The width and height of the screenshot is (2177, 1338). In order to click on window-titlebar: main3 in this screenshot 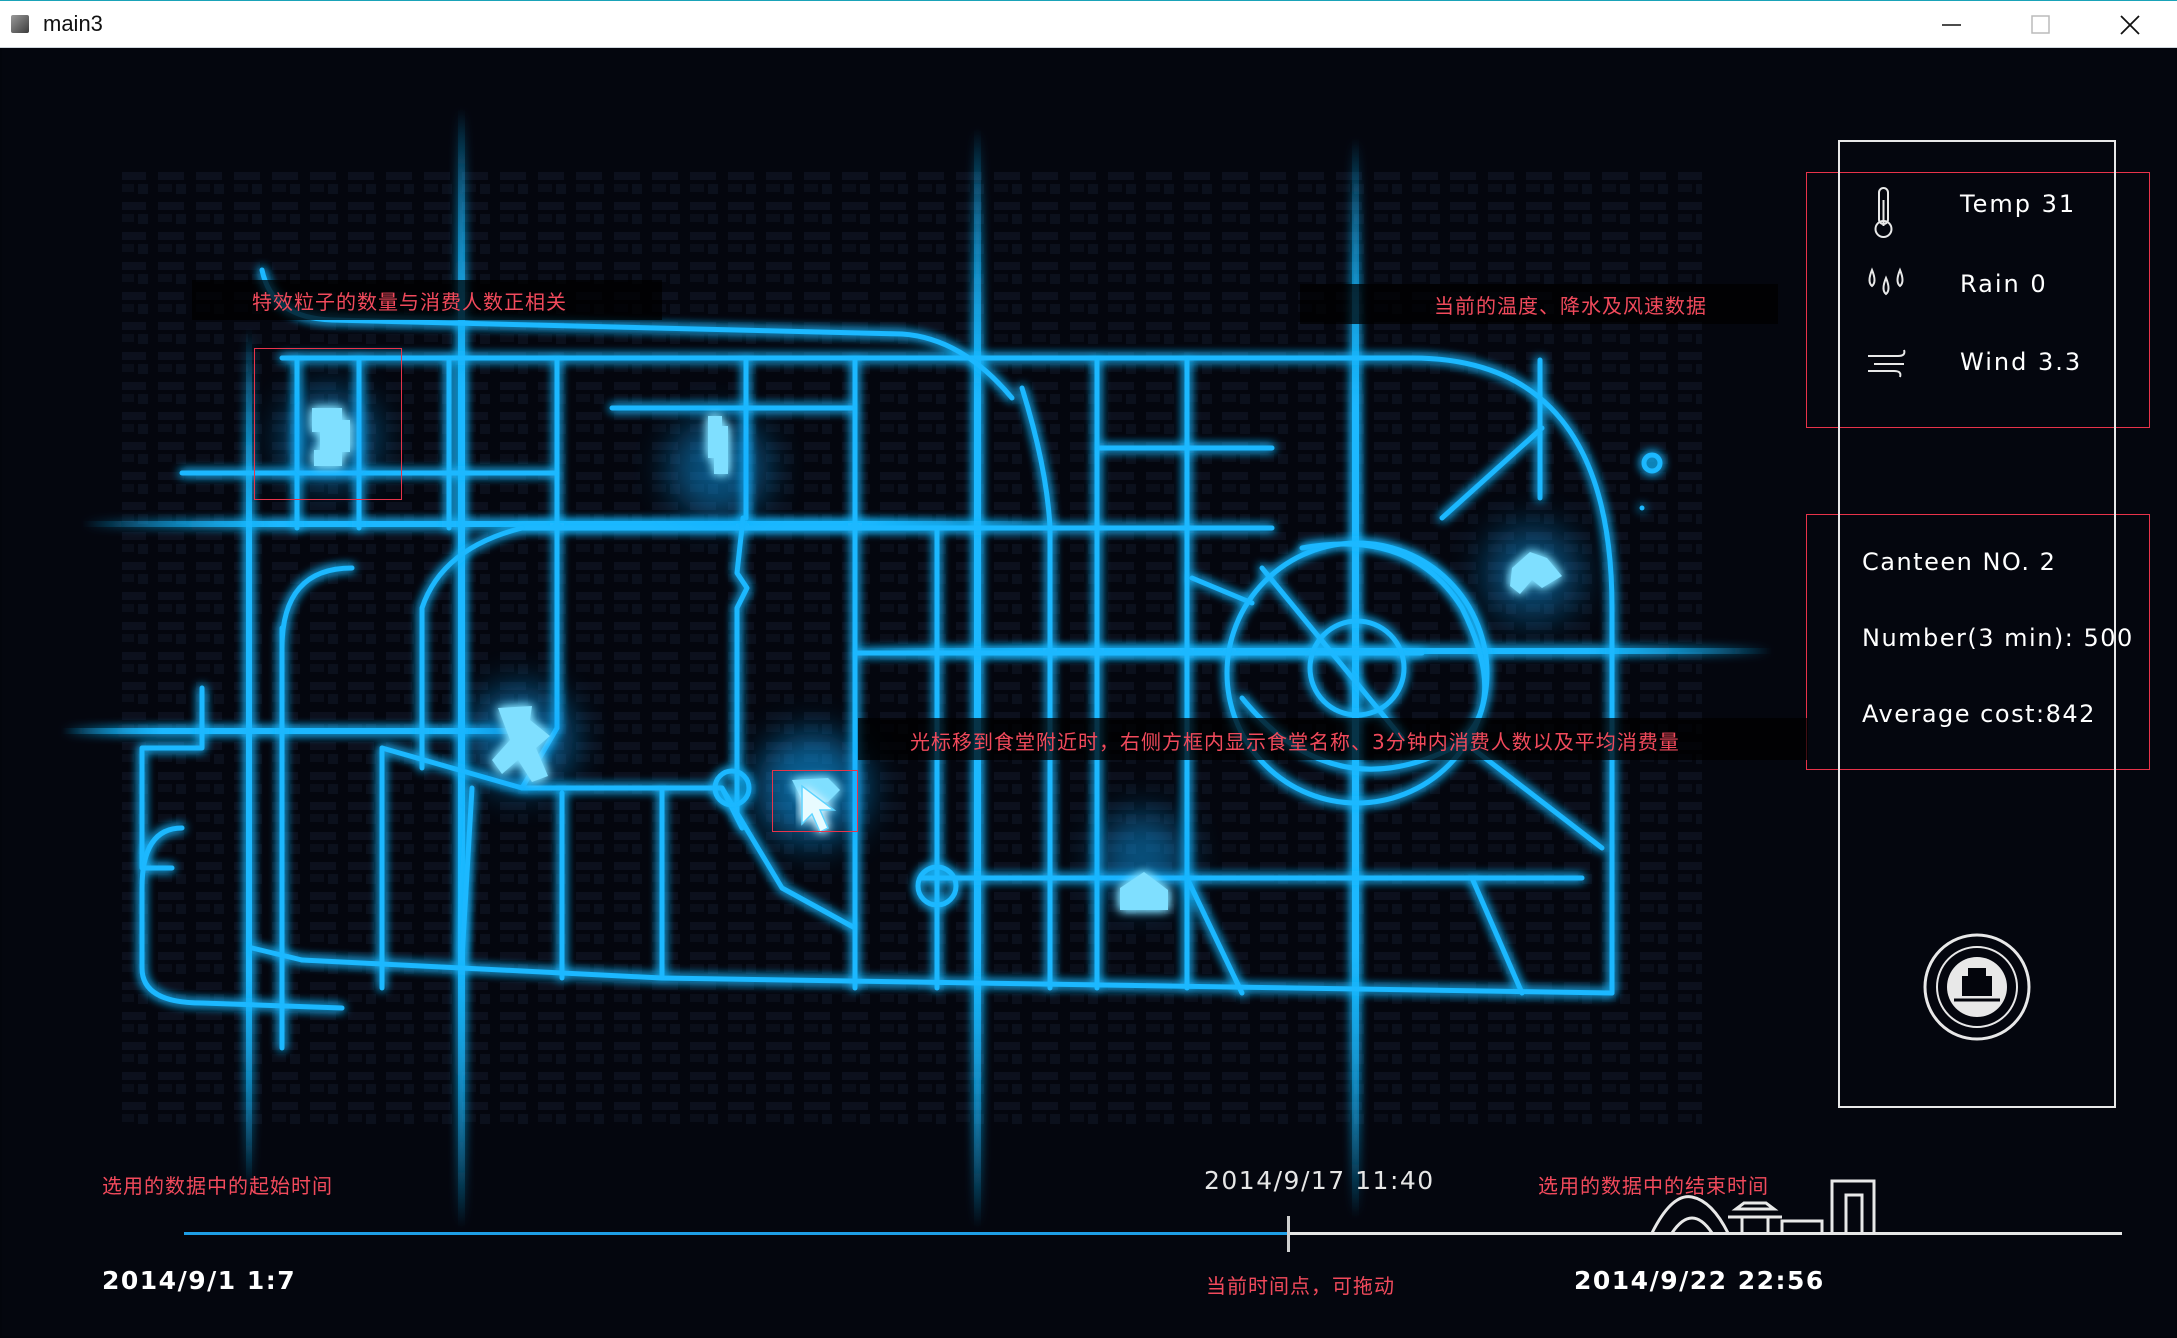, I will do `click(1088, 24)`.